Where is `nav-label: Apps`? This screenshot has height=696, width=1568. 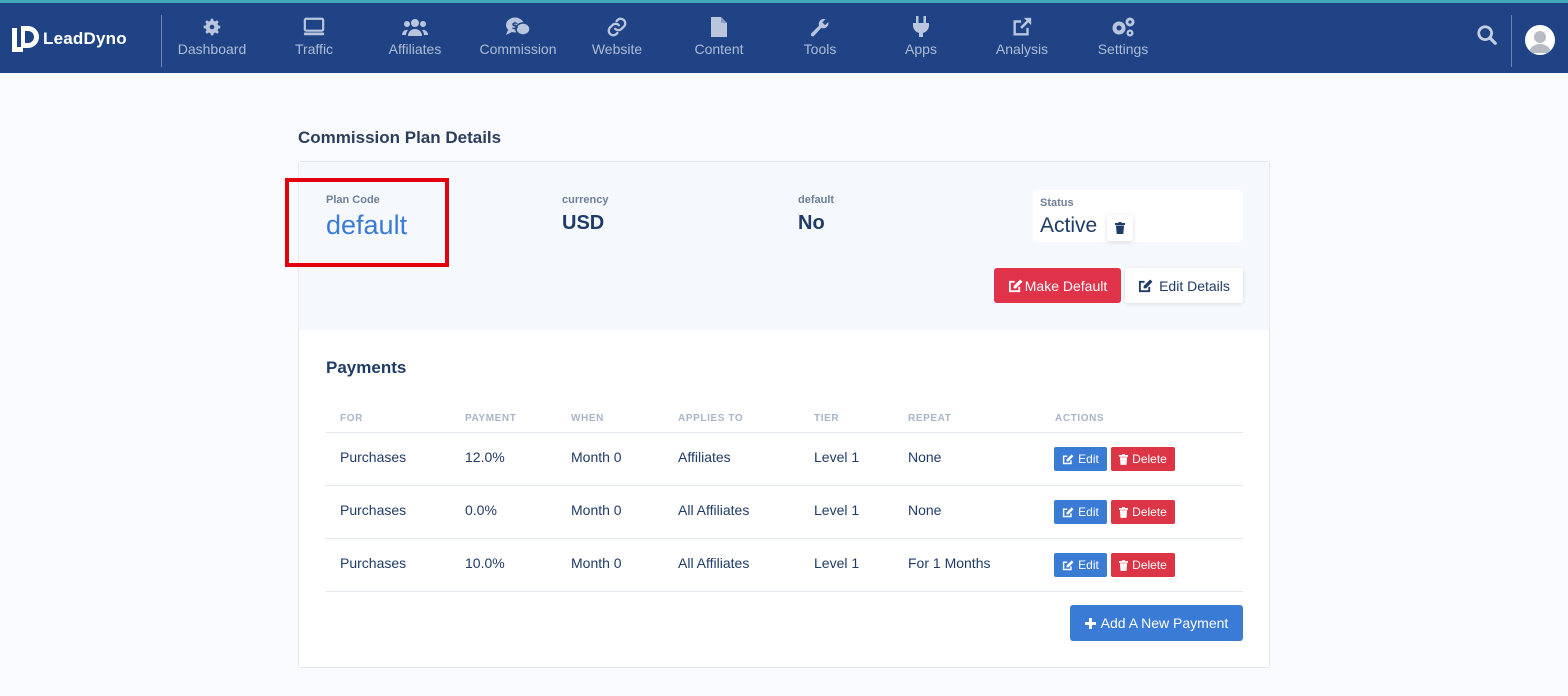
nav-label: Apps is located at coordinates (921, 49).